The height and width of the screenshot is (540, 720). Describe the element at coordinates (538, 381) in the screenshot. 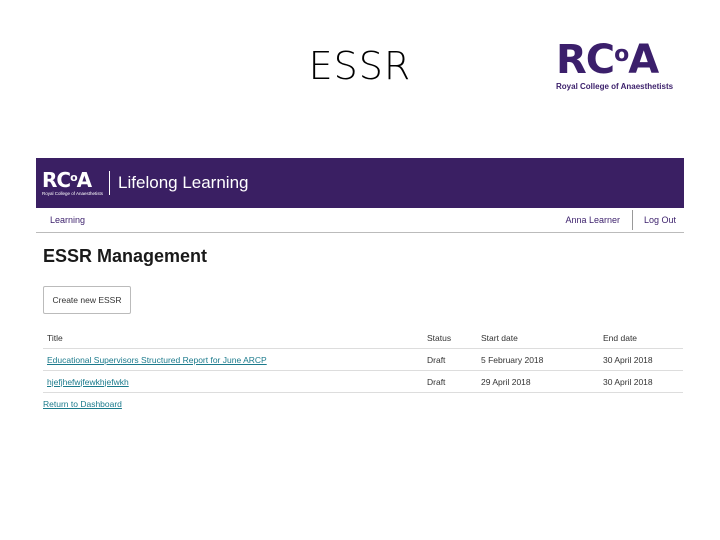

I see `row-start-date: 29 April 2018` at that location.